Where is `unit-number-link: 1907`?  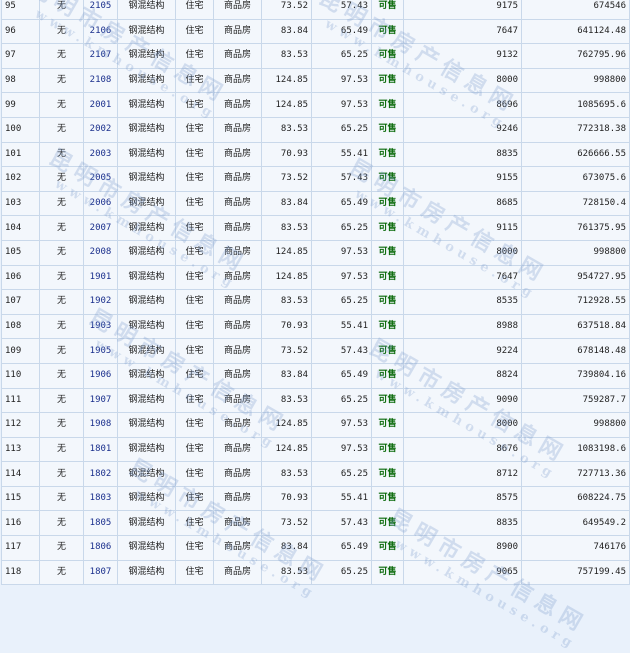
unit-number-link: 1907 is located at coordinates (100, 400).